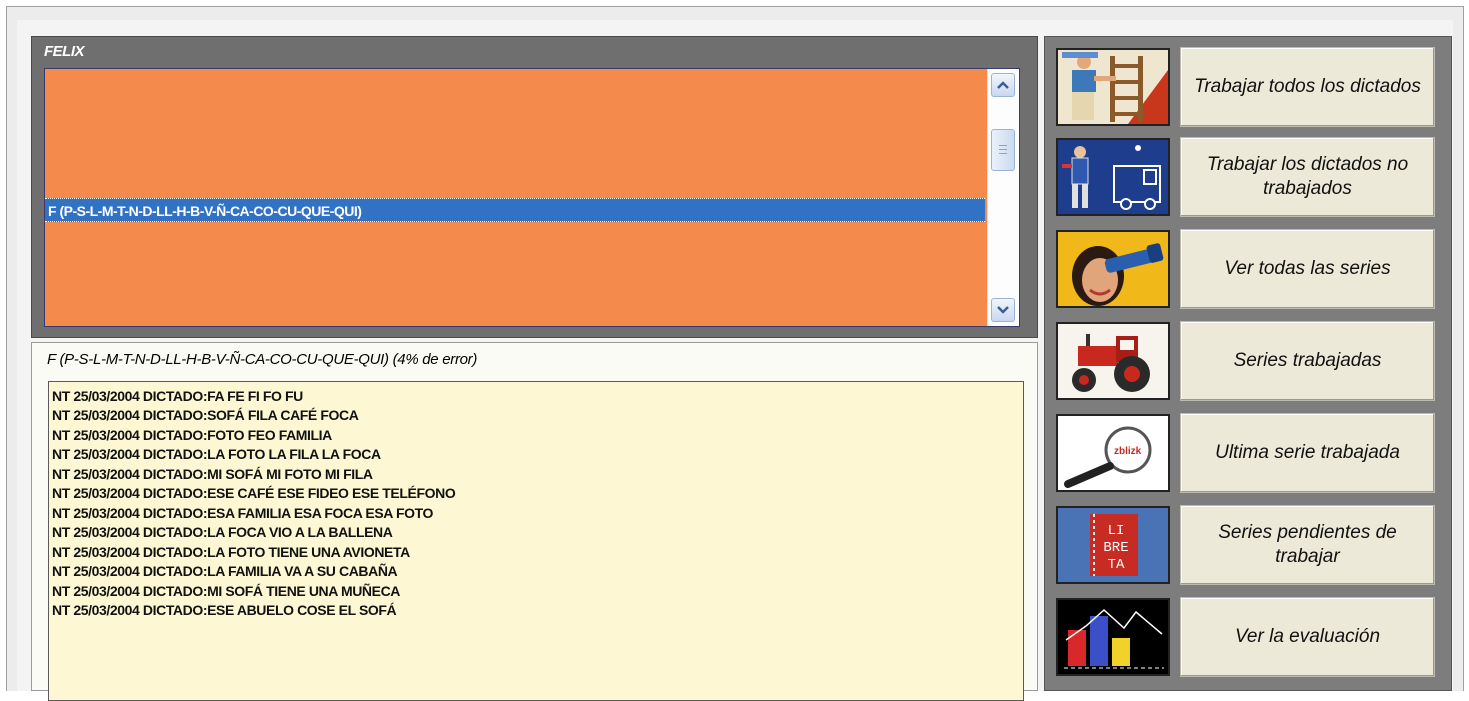 The height and width of the screenshot is (701, 1469). I want to click on notebook-icon-text-1: LI, so click(1116, 531).